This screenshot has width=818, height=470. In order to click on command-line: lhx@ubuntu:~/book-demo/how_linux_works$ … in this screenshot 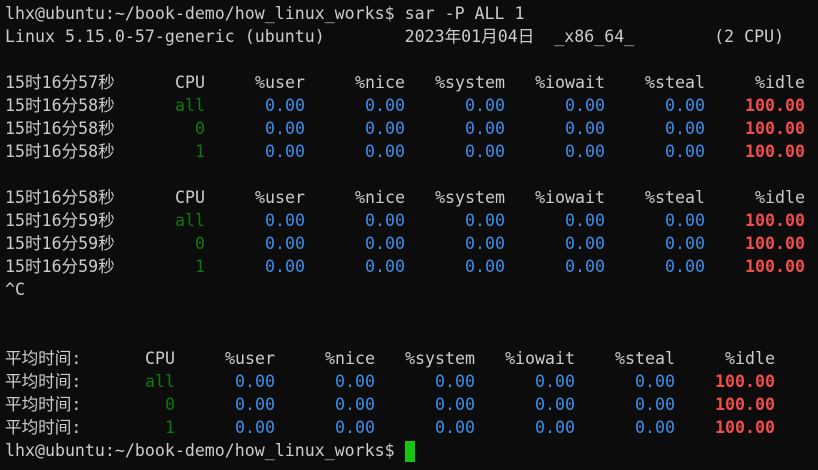, I will do `click(265, 13)`.